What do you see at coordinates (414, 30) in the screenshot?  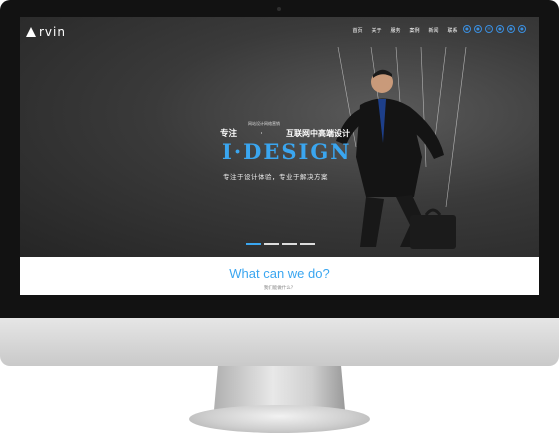 I see `nav-item-cases: 案例` at bounding box center [414, 30].